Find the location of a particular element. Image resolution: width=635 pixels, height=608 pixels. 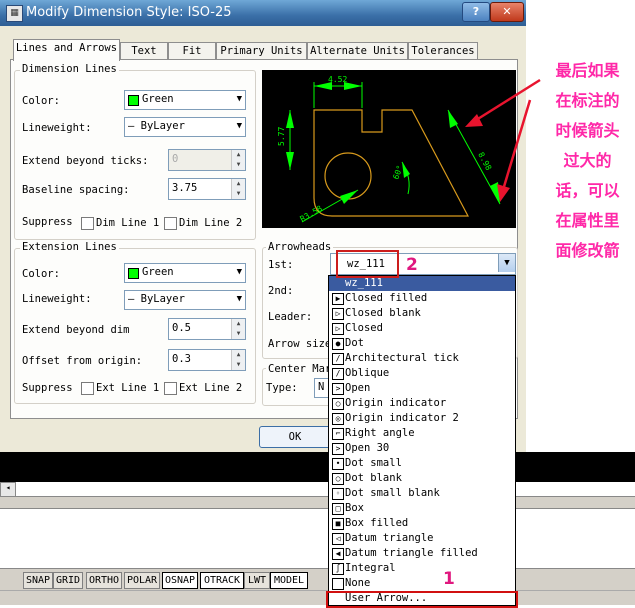

arrowhead-option: ○ Dot blank is located at coordinates (422, 478).